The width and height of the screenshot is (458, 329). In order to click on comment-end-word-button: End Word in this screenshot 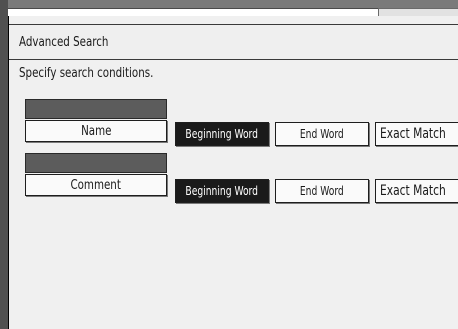, I will do `click(322, 191)`.